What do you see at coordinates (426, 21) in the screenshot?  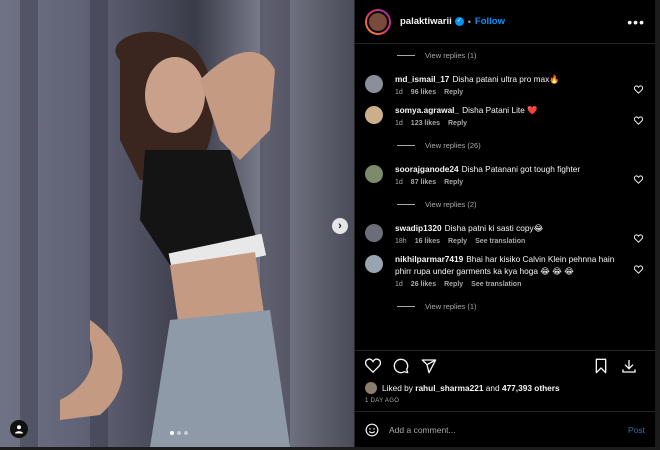 I see `author-username: palaktiwarii` at bounding box center [426, 21].